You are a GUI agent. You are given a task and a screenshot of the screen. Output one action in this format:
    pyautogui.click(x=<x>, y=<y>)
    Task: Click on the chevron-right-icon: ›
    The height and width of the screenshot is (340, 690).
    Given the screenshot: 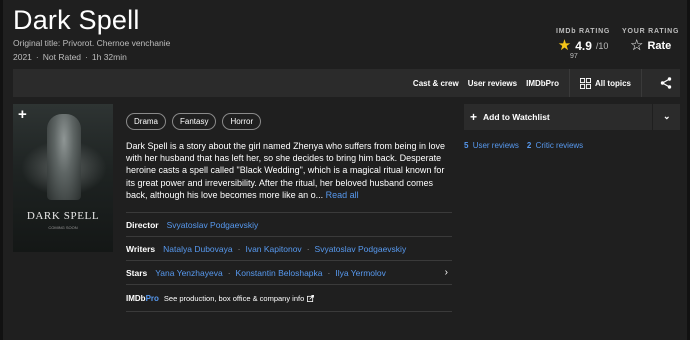 What is the action you would take?
    pyautogui.click(x=446, y=272)
    